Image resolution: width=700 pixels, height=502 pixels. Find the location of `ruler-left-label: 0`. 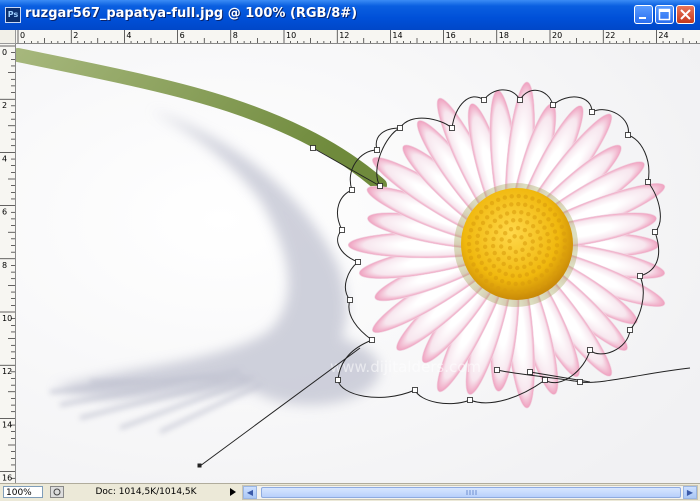

ruler-left-label: 0 is located at coordinates (4, 52).